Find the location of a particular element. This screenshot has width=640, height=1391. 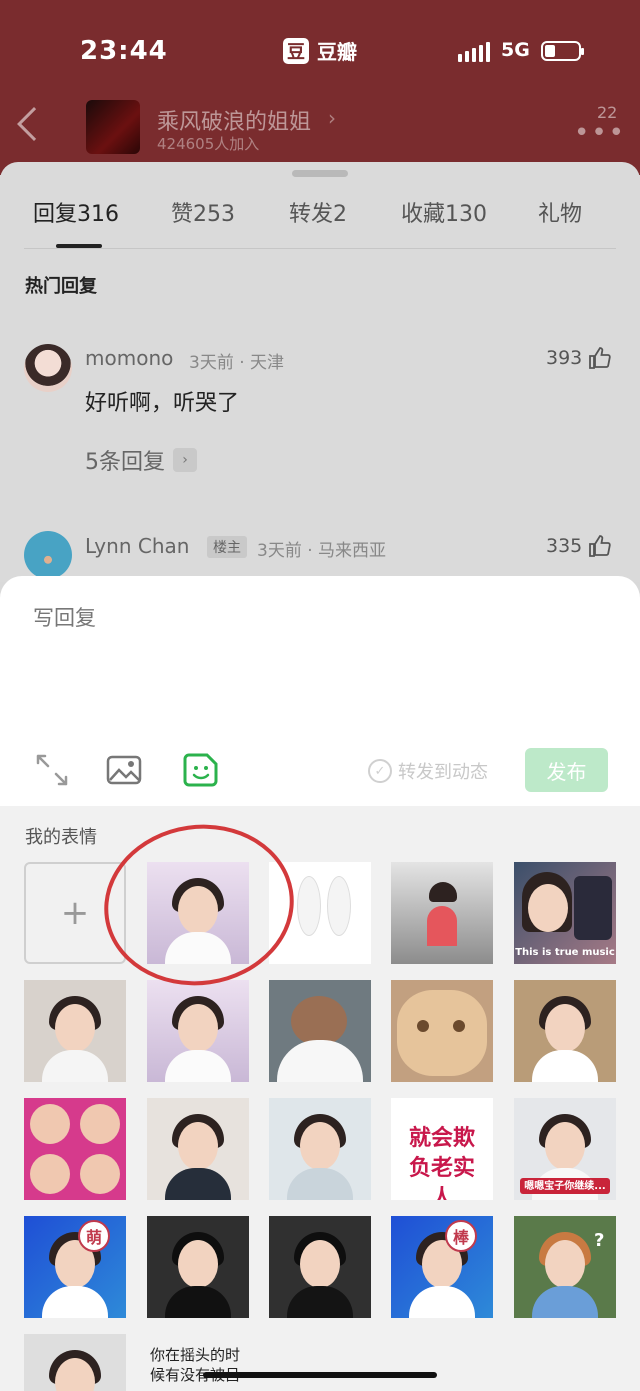

battery-icon is located at coordinates (562, 51).